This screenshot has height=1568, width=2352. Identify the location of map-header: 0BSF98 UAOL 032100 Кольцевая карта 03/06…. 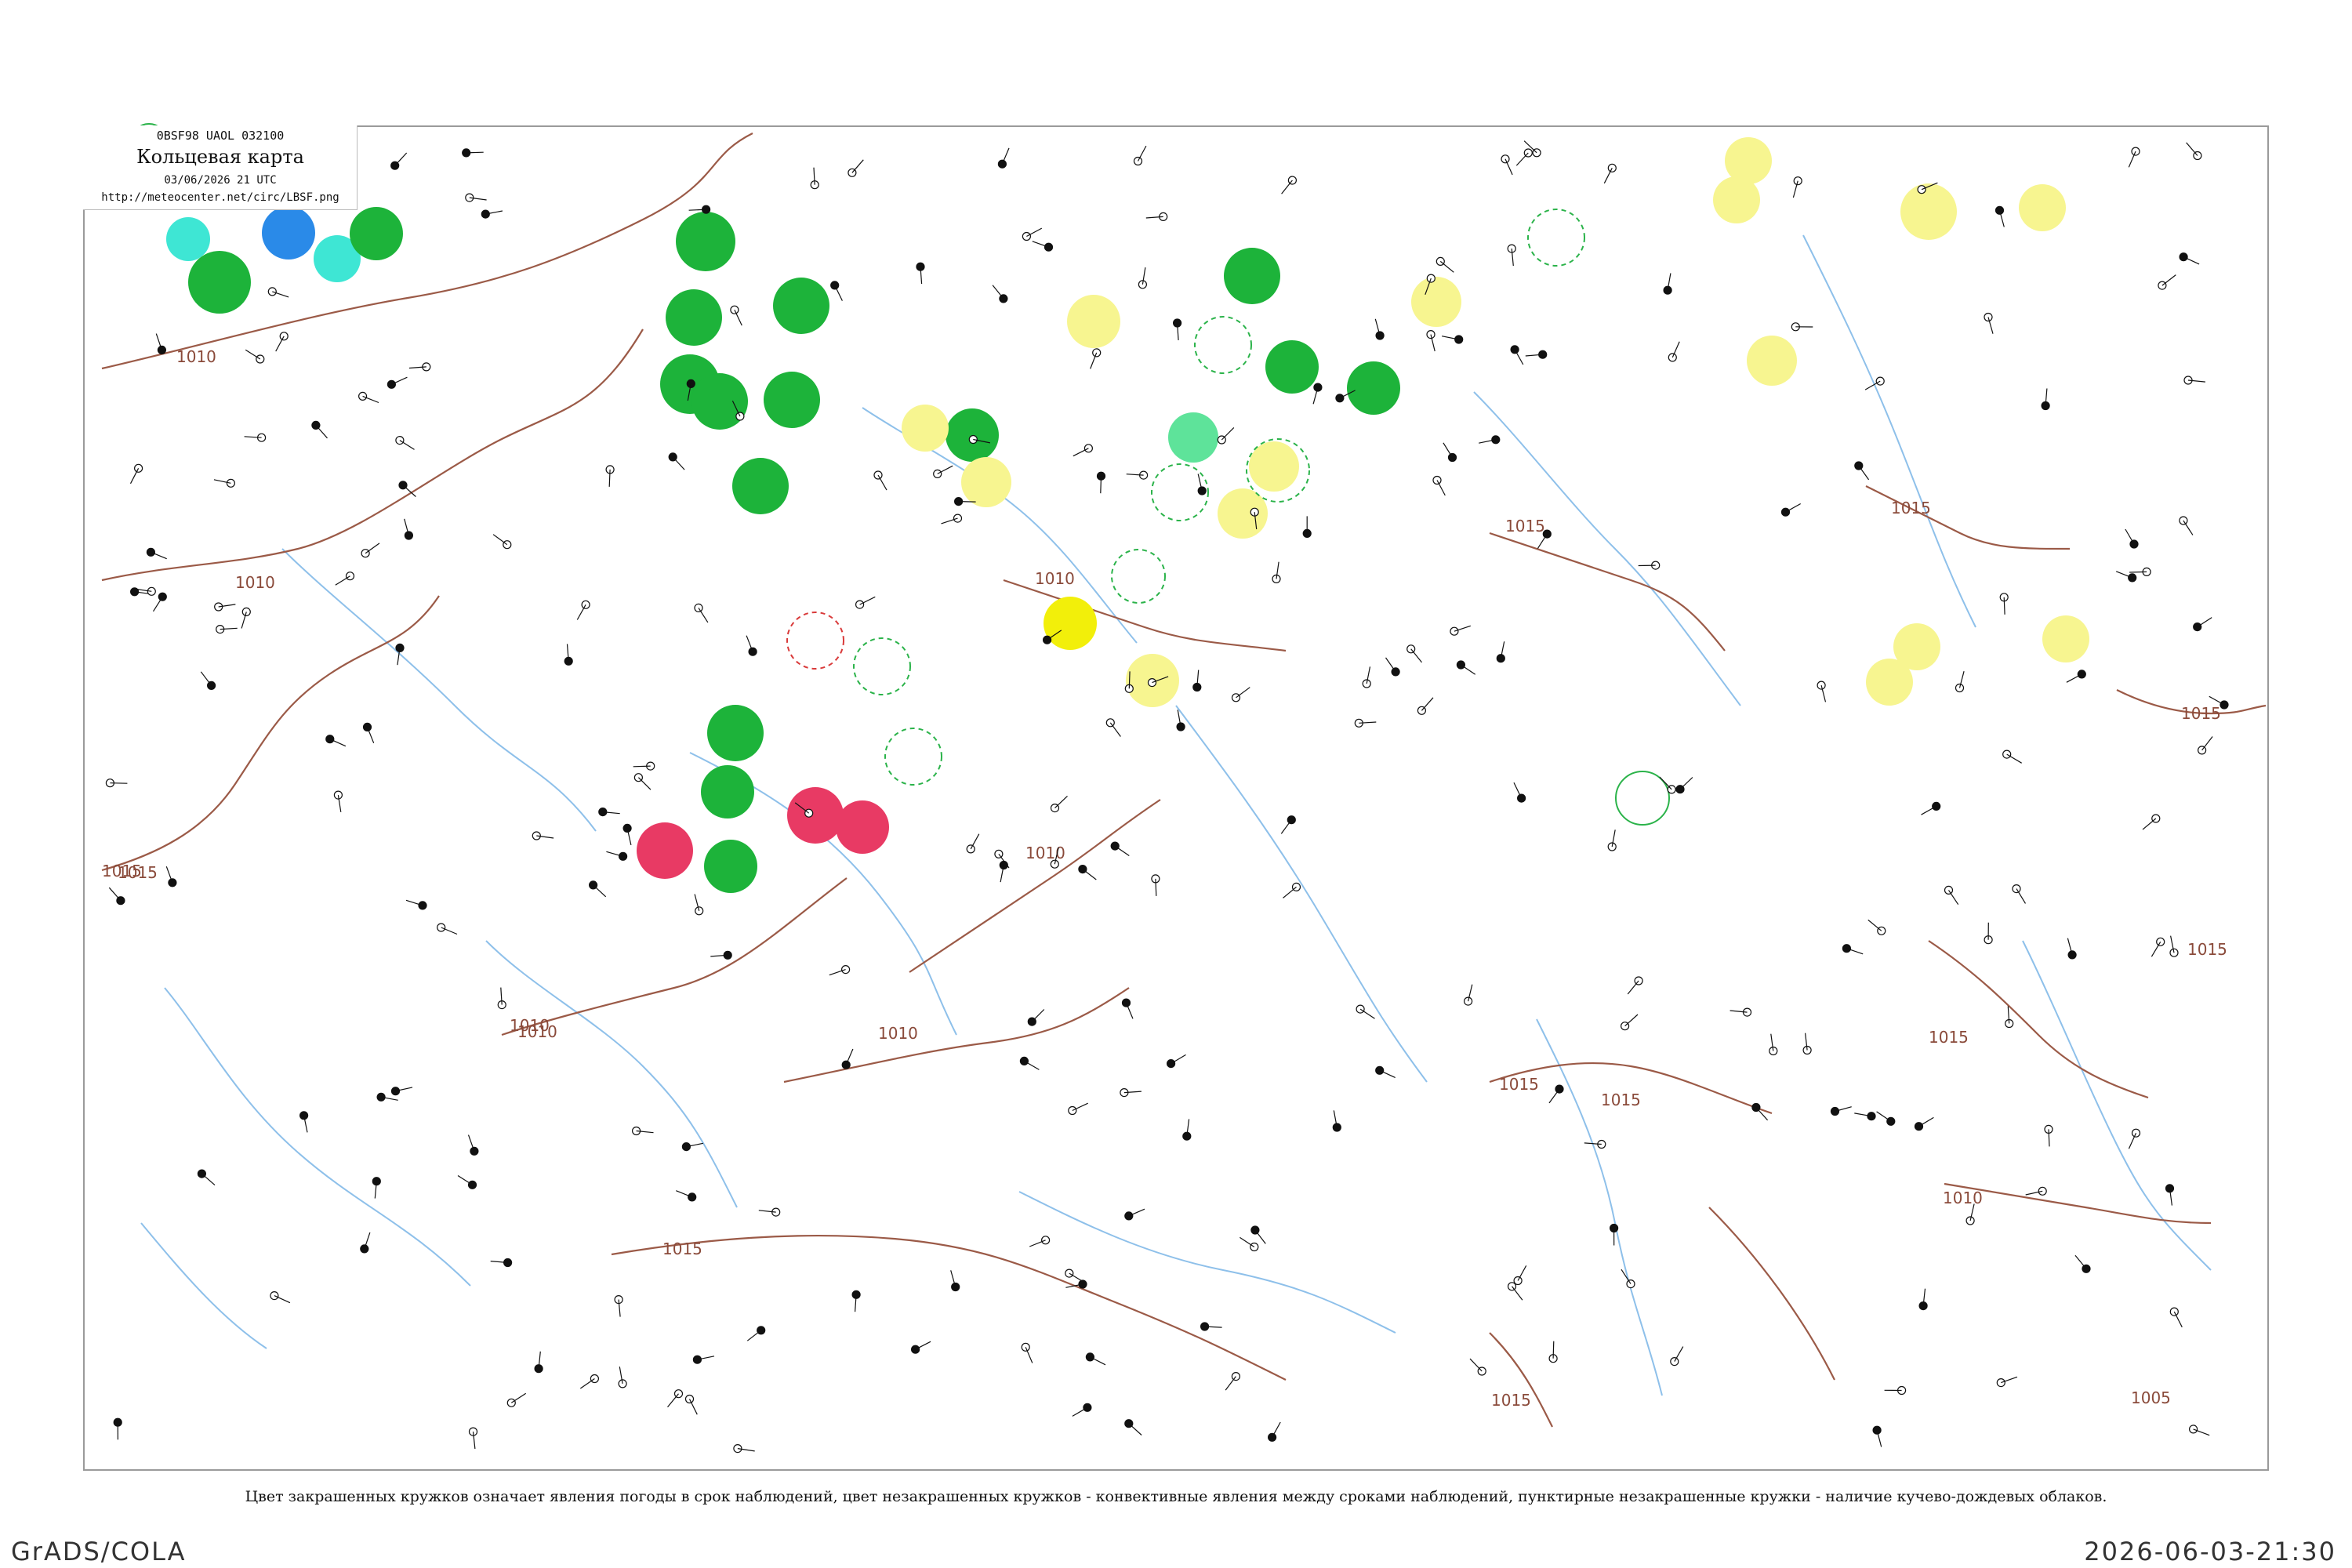
(220, 167).